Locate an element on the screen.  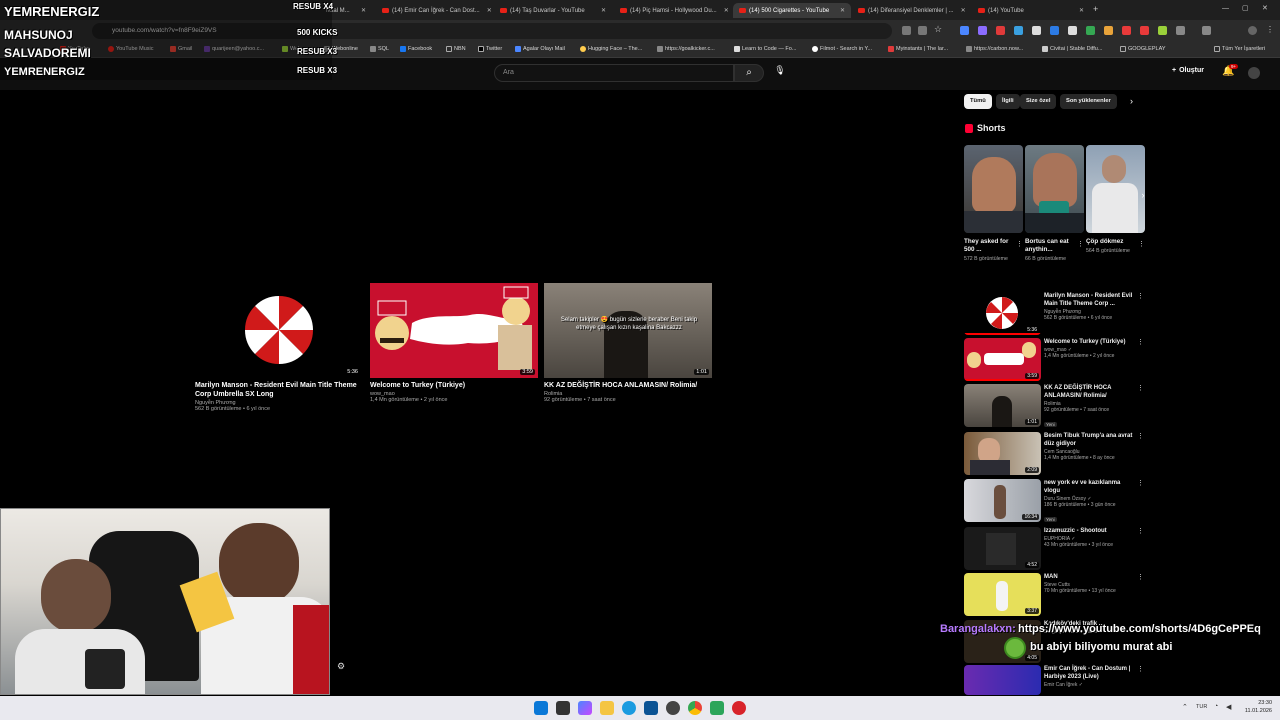
browser-tab: (14) Emir Can İğrek - Can Dost... ✕ is located at coordinates (435, 10).